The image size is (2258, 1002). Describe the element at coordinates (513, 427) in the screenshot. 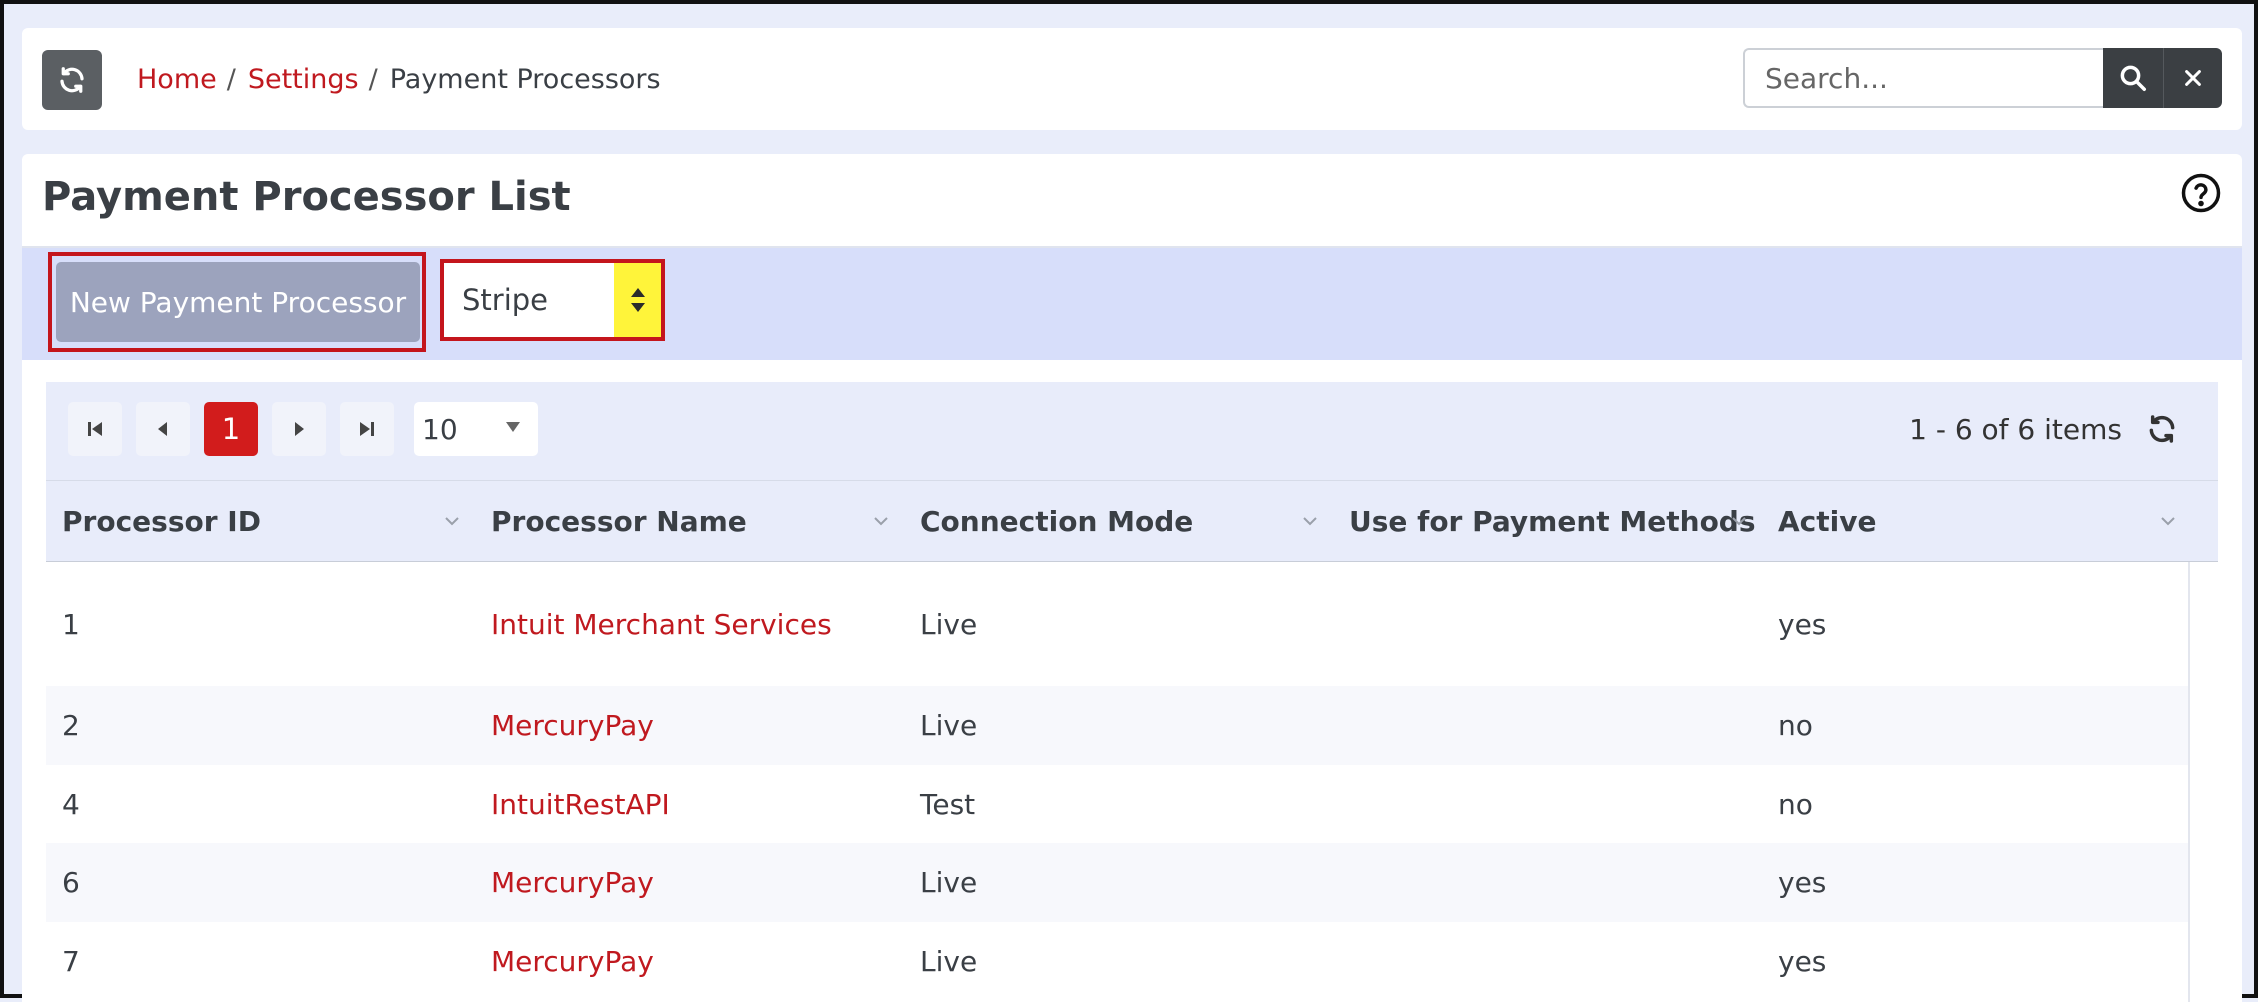

I see `caret-down-icon` at that location.